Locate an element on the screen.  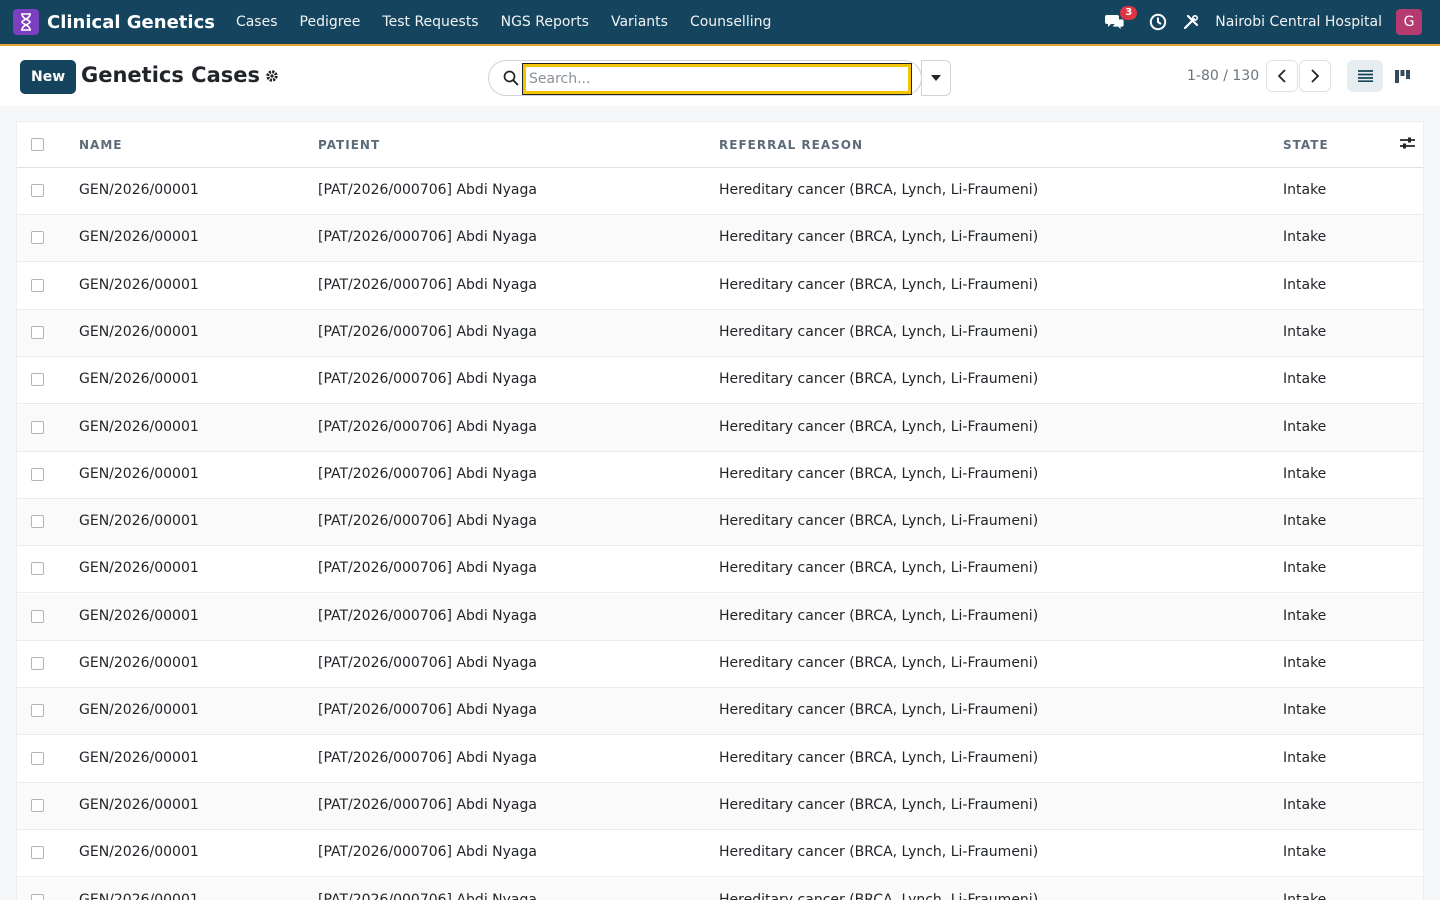
pager-value: 1-80 / 130 is located at coordinates (1223, 76).